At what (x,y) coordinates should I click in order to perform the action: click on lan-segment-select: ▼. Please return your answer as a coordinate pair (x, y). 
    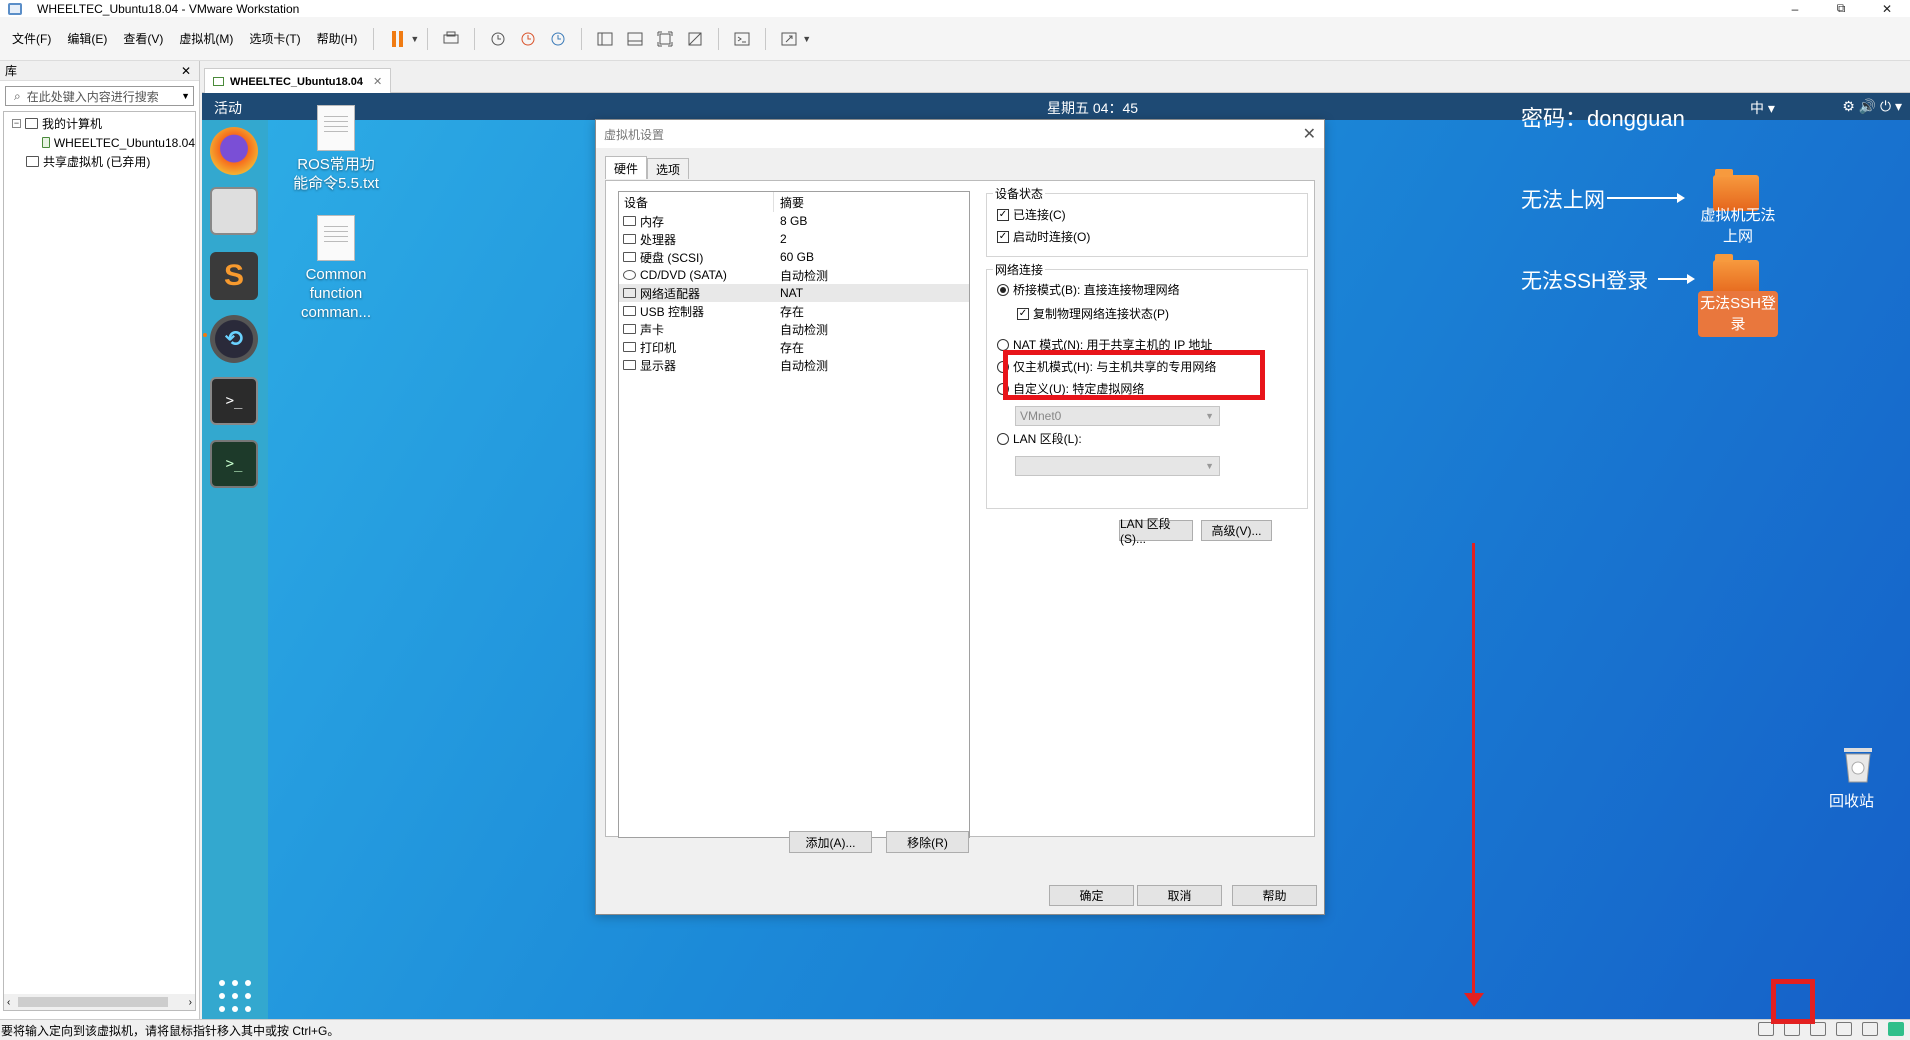
    Looking at the image, I should click on (1117, 466).